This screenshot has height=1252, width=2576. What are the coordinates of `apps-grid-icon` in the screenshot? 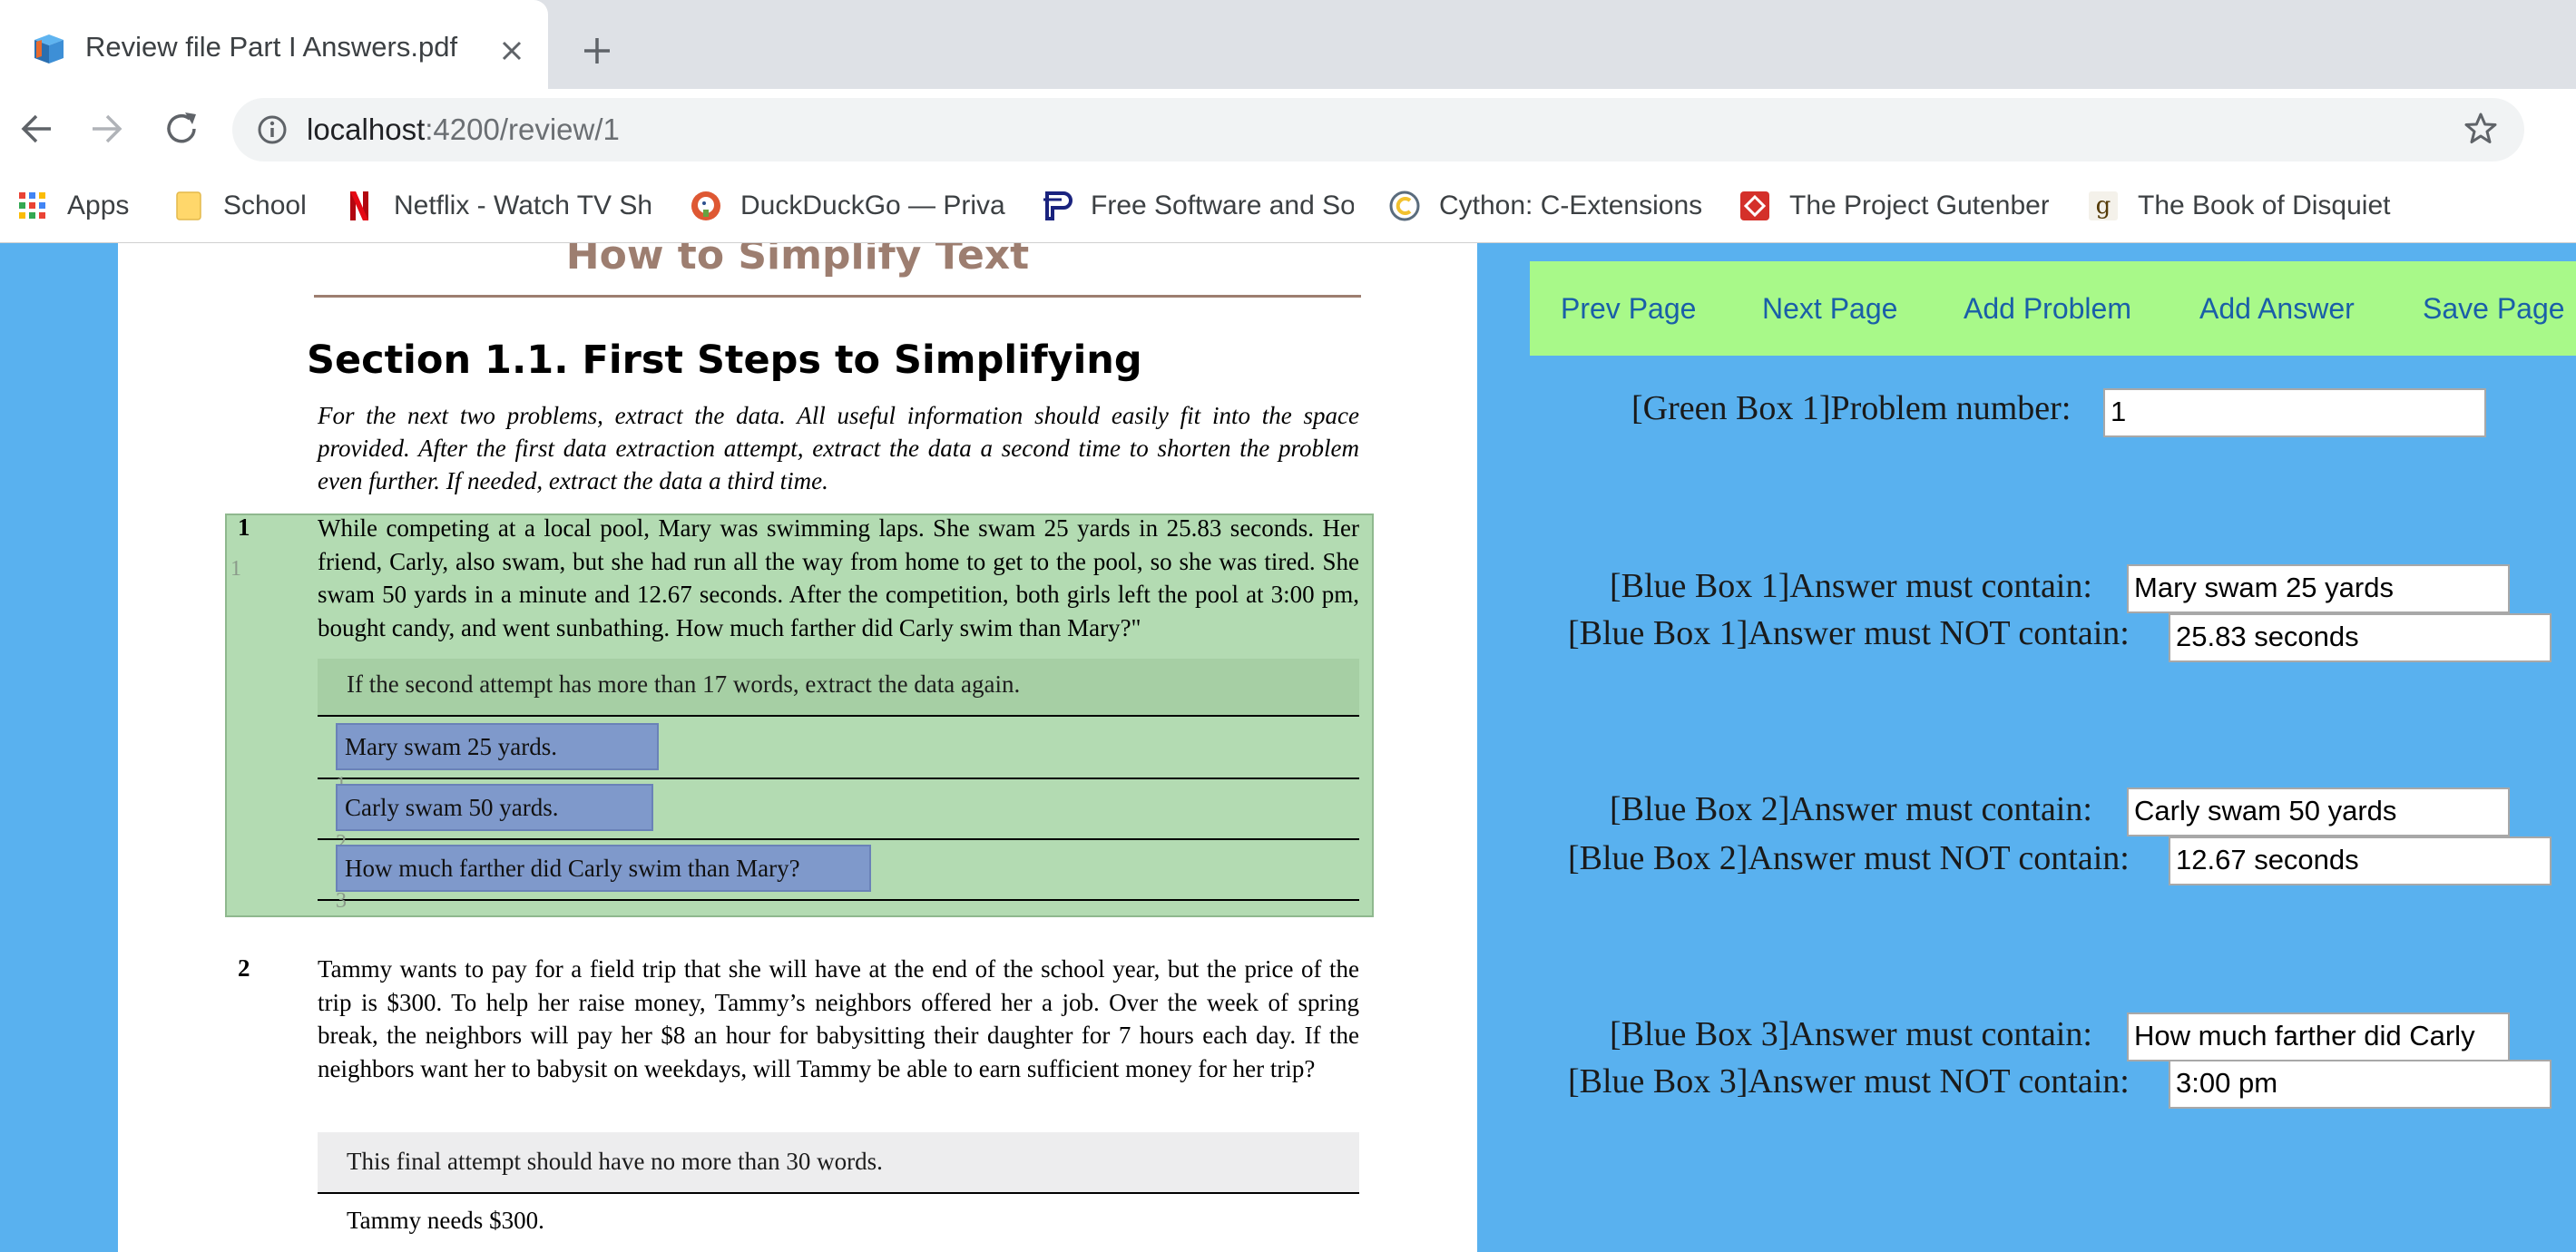 It's located at (32, 205).